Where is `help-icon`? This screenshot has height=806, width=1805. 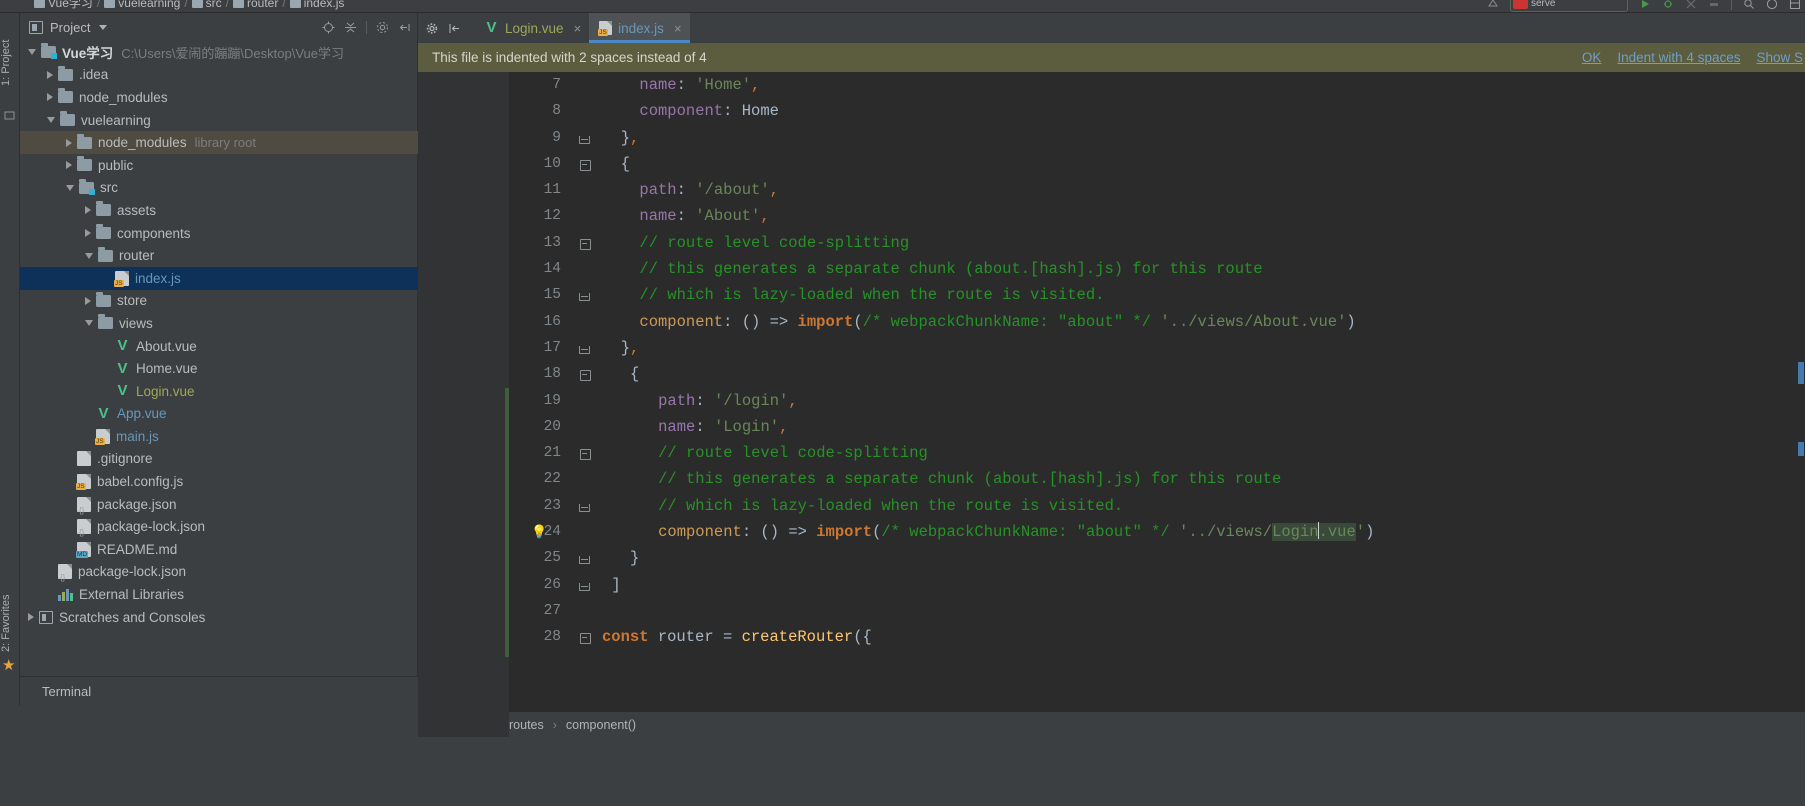 help-icon is located at coordinates (1772, 5).